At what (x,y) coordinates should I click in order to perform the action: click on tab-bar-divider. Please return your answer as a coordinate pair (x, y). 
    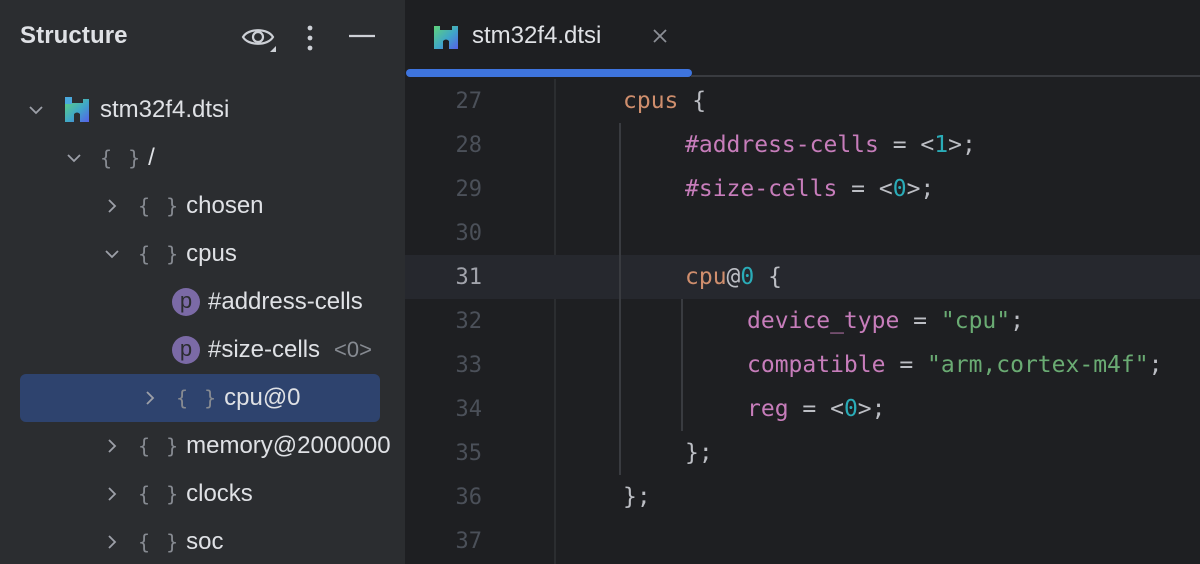
    Looking at the image, I should click on (945, 76).